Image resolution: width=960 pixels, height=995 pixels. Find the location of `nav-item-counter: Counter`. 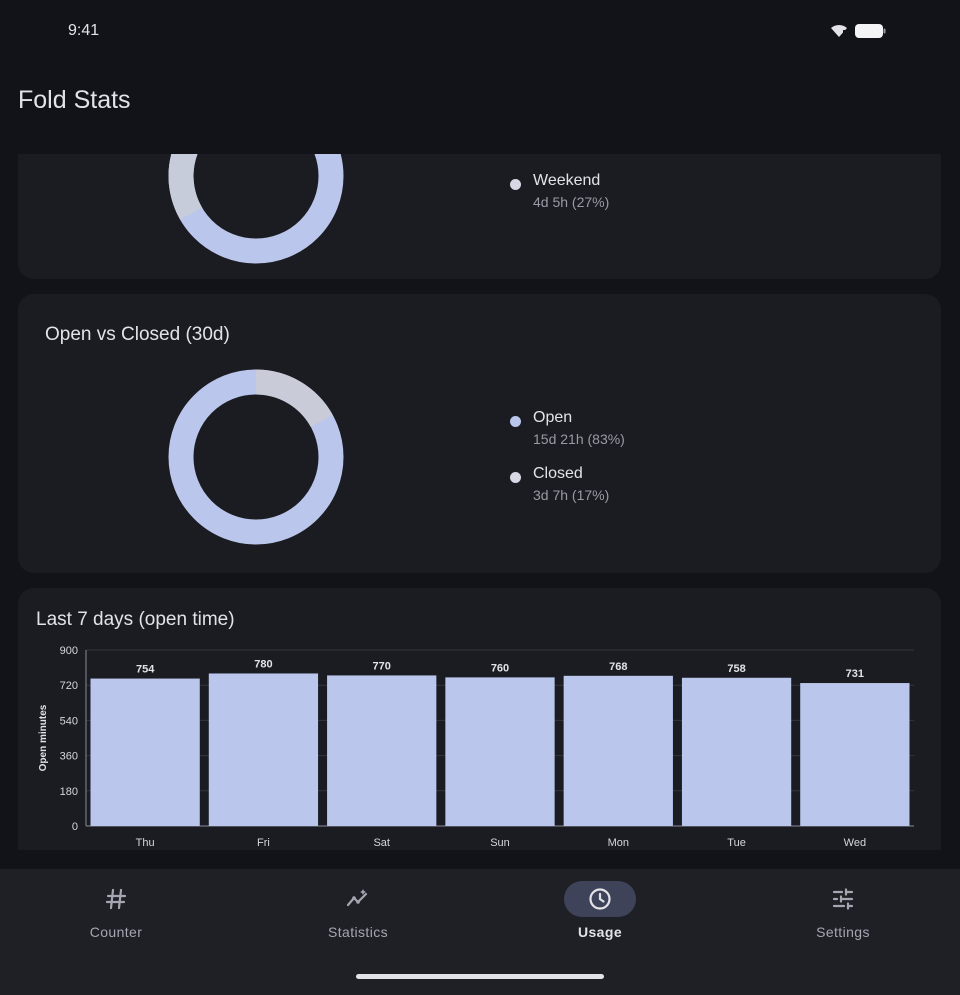

nav-item-counter: Counter is located at coordinates (116, 909).